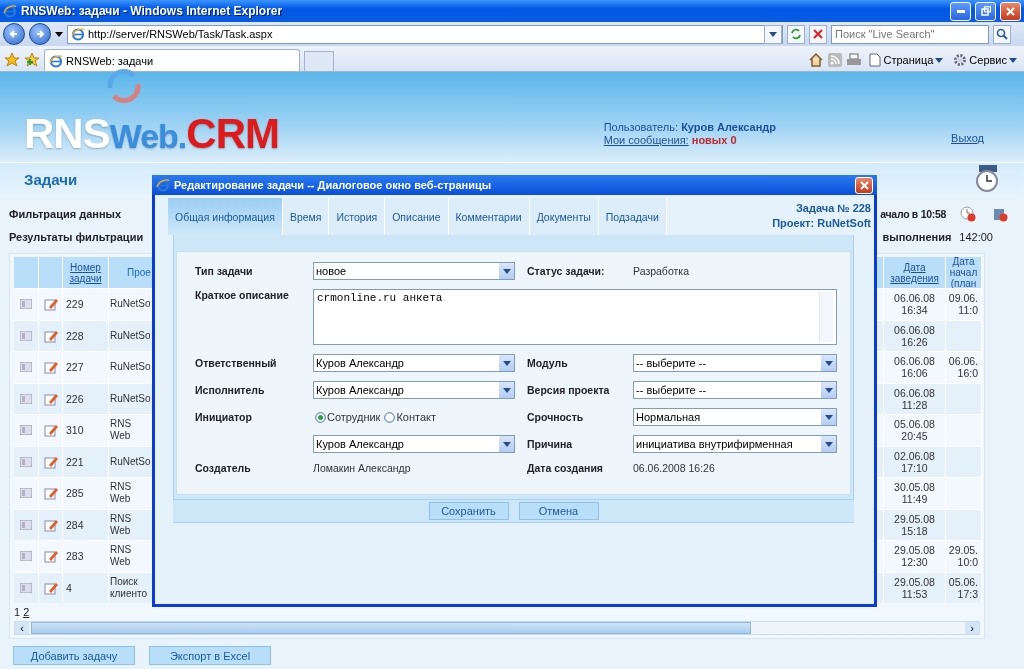 The width and height of the screenshot is (1024, 669). What do you see at coordinates (131, 272) in the screenshot?
I see `column-header: Прое` at bounding box center [131, 272].